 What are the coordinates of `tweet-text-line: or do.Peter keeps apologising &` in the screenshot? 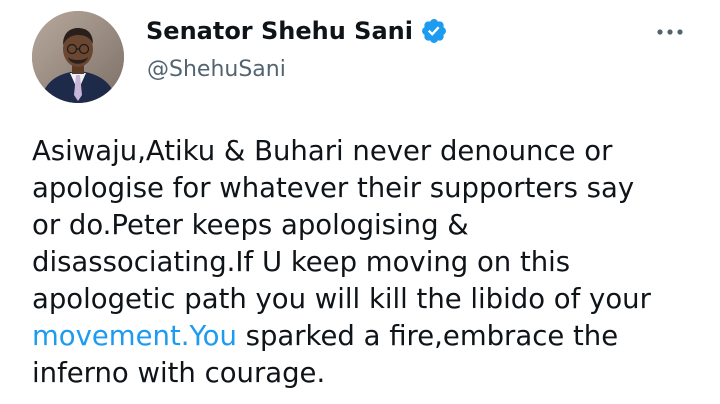 It's located at (250, 225).